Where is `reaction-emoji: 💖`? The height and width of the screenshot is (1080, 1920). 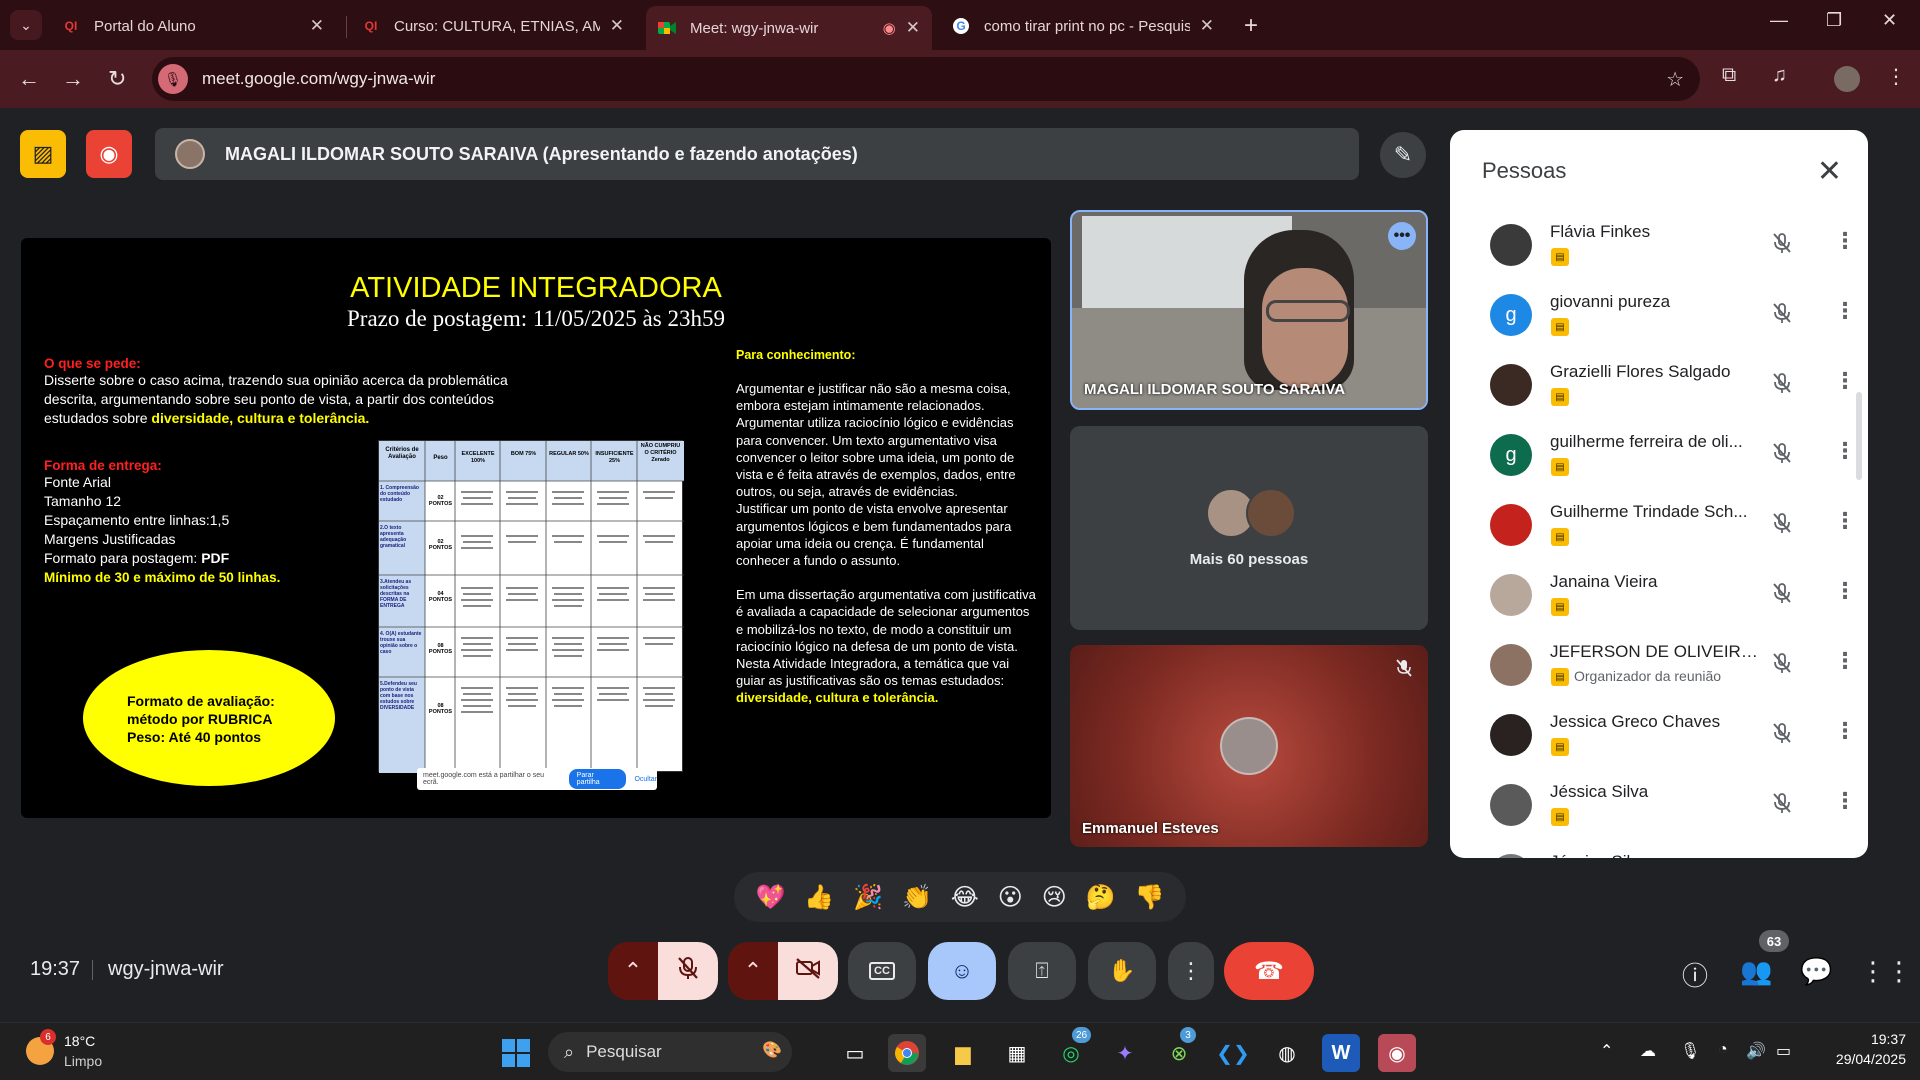 reaction-emoji: 💖 is located at coordinates (770, 897).